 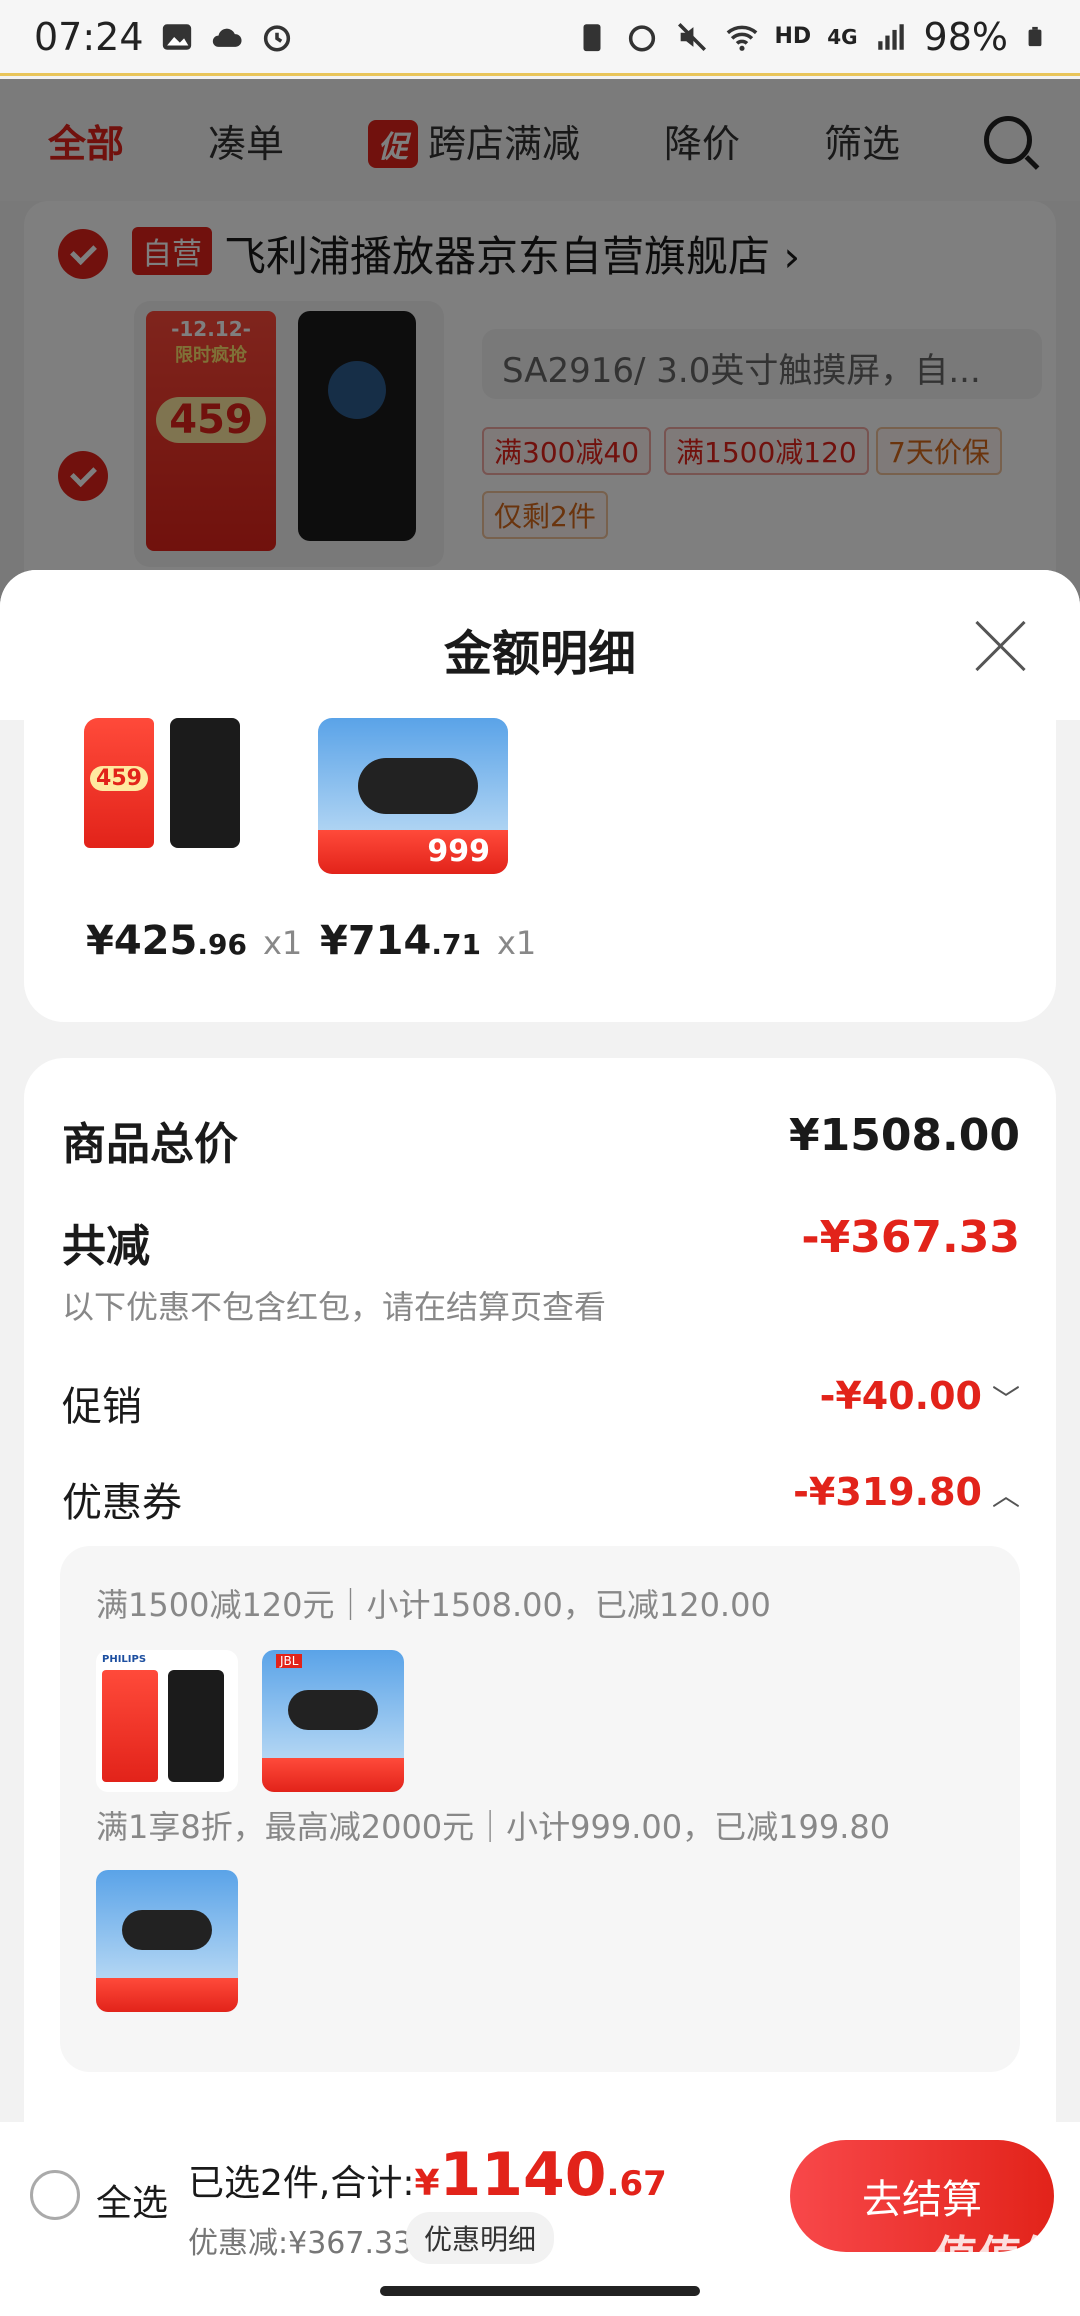 What do you see at coordinates (282, 943) in the screenshot?
I see `item-qty-1: x1` at bounding box center [282, 943].